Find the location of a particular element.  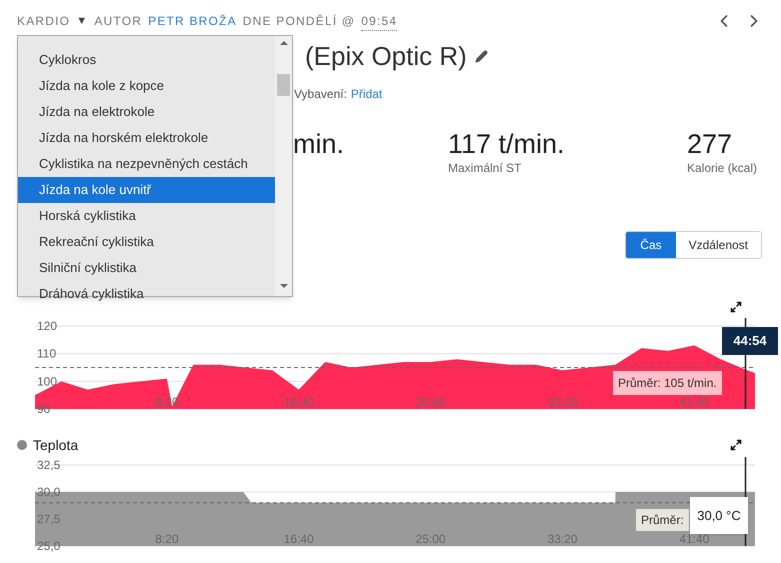

chart-title: Teplota is located at coordinates (55, 445).